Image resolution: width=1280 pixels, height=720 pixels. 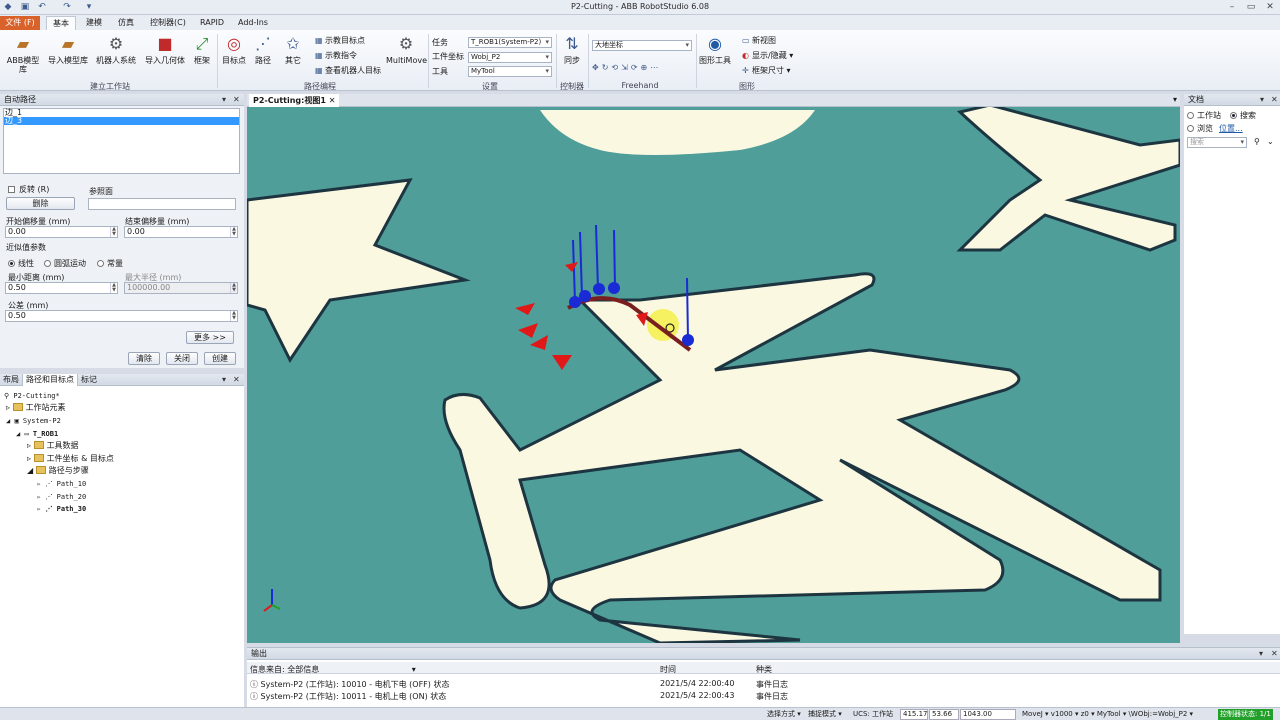 What do you see at coordinates (116, 49) in the screenshot?
I see `robot-system-button: ⚙ 机器人系统` at bounding box center [116, 49].